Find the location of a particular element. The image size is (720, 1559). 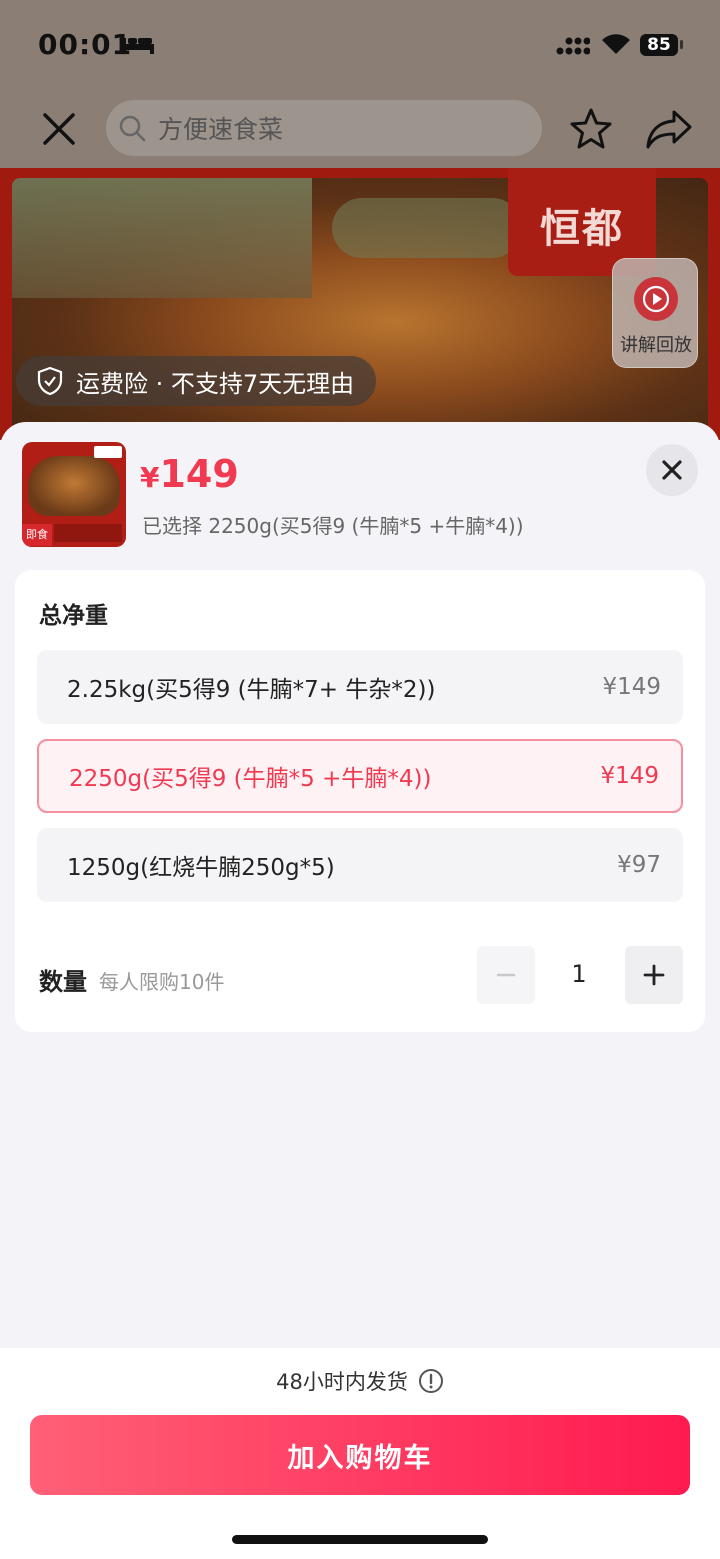

home-indicator is located at coordinates (360, 1539).